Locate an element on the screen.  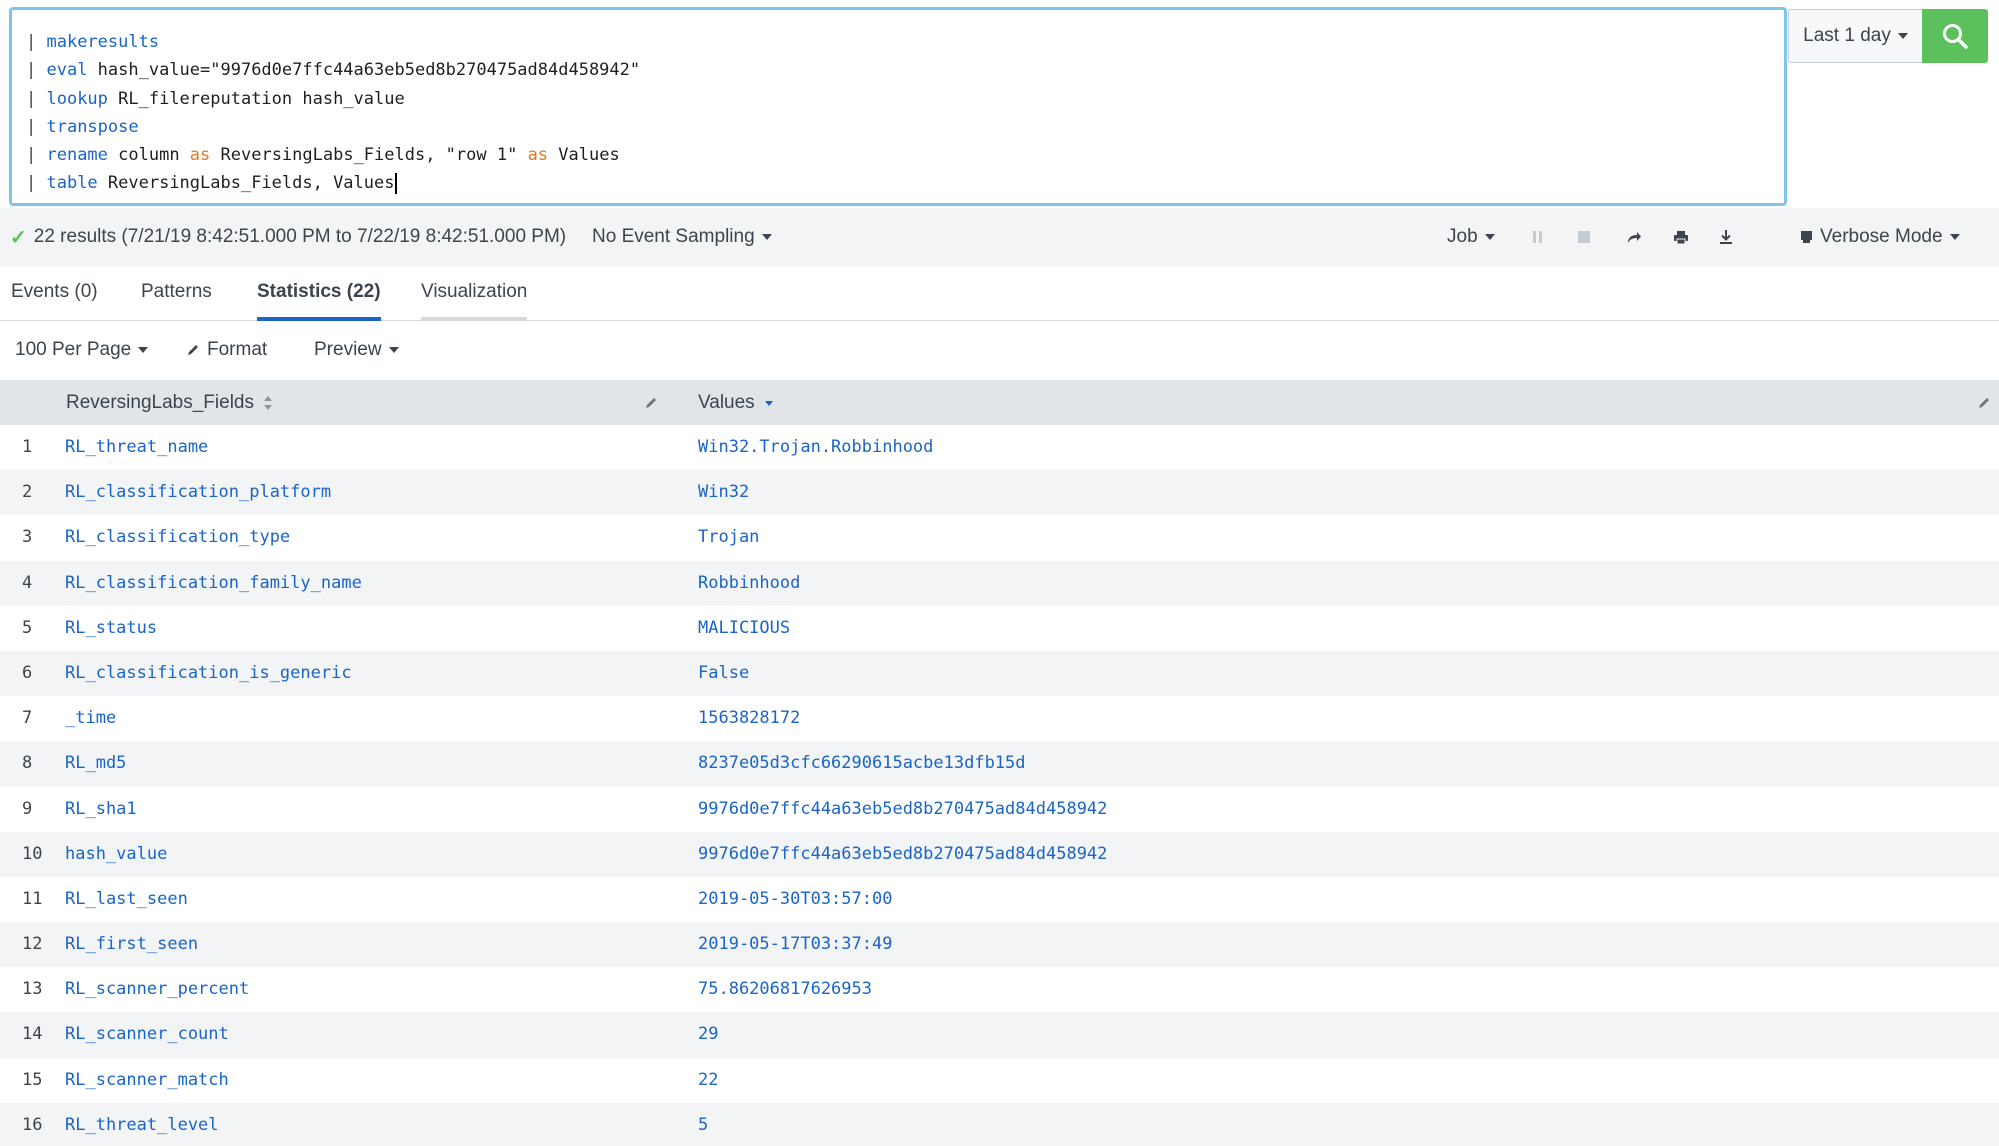
value-cell: 5 is located at coordinates (703, 1124).